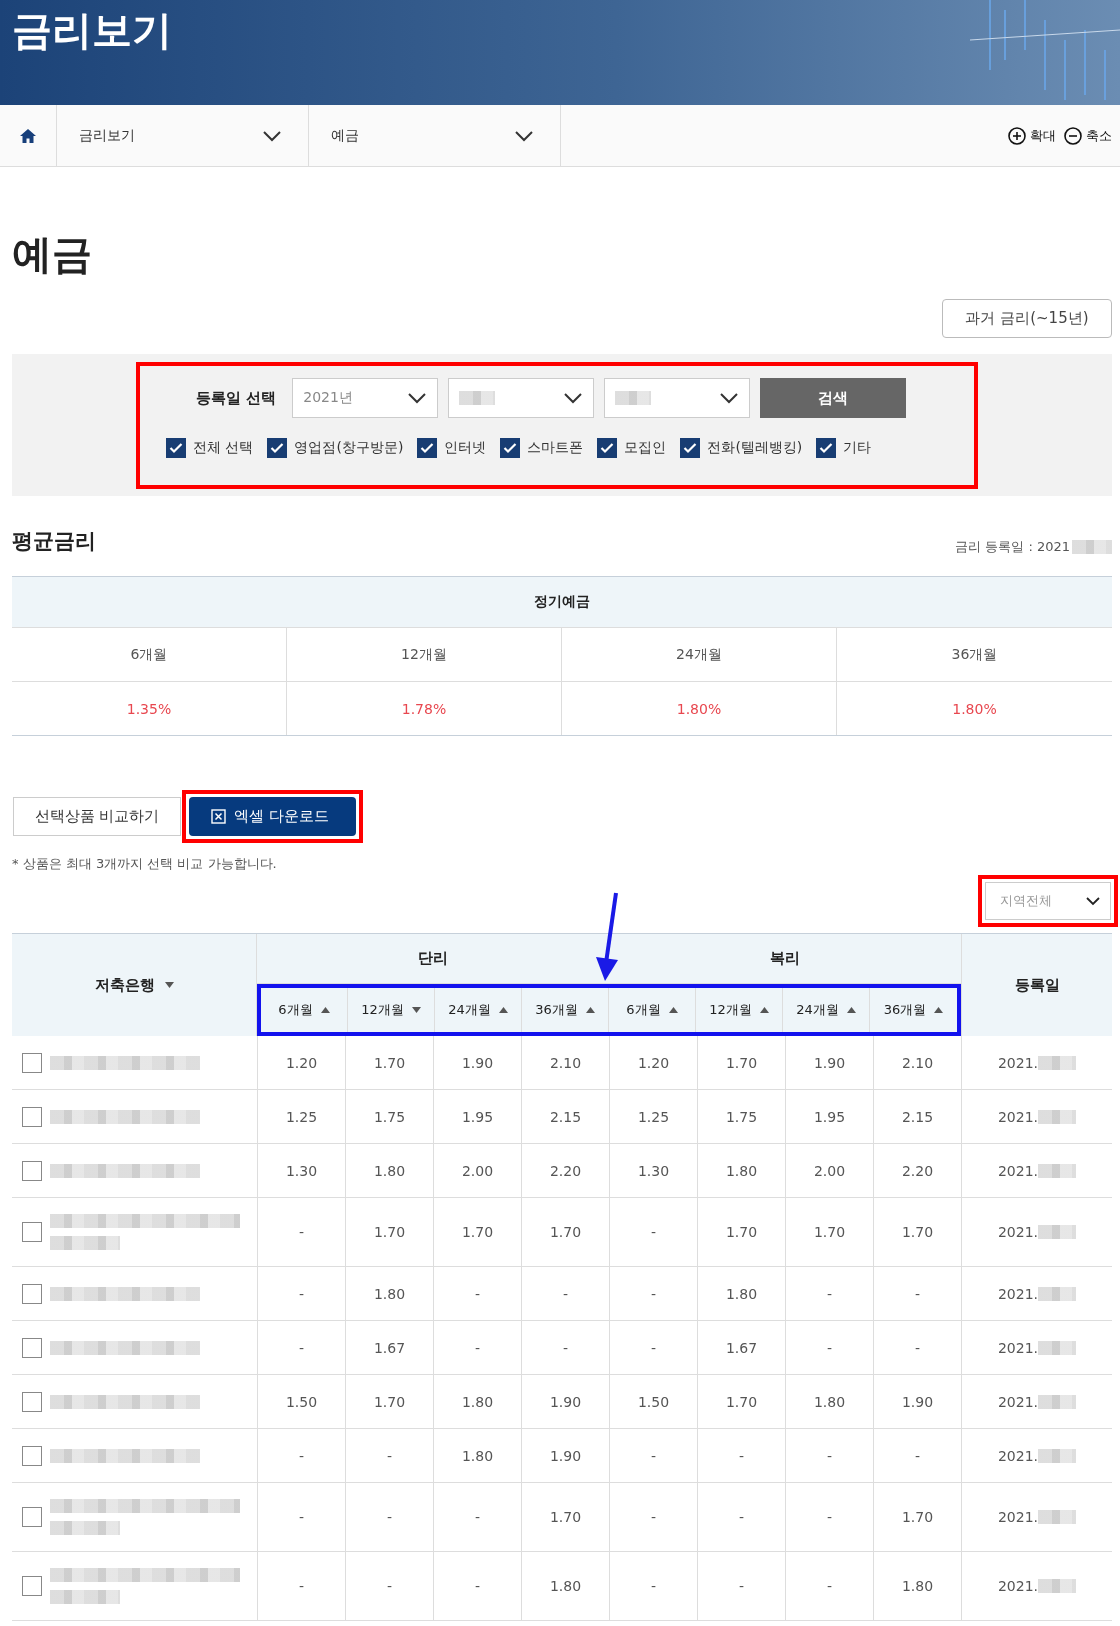  I want to click on minus-circle-icon, so click(1073, 135).